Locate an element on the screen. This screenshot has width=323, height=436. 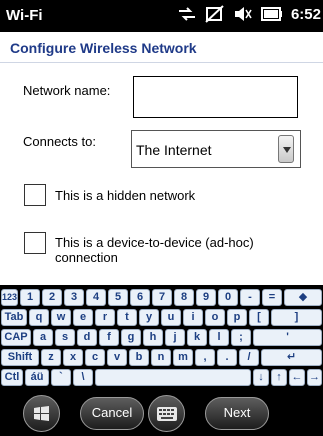
key-h: h is located at coordinates (153, 337).